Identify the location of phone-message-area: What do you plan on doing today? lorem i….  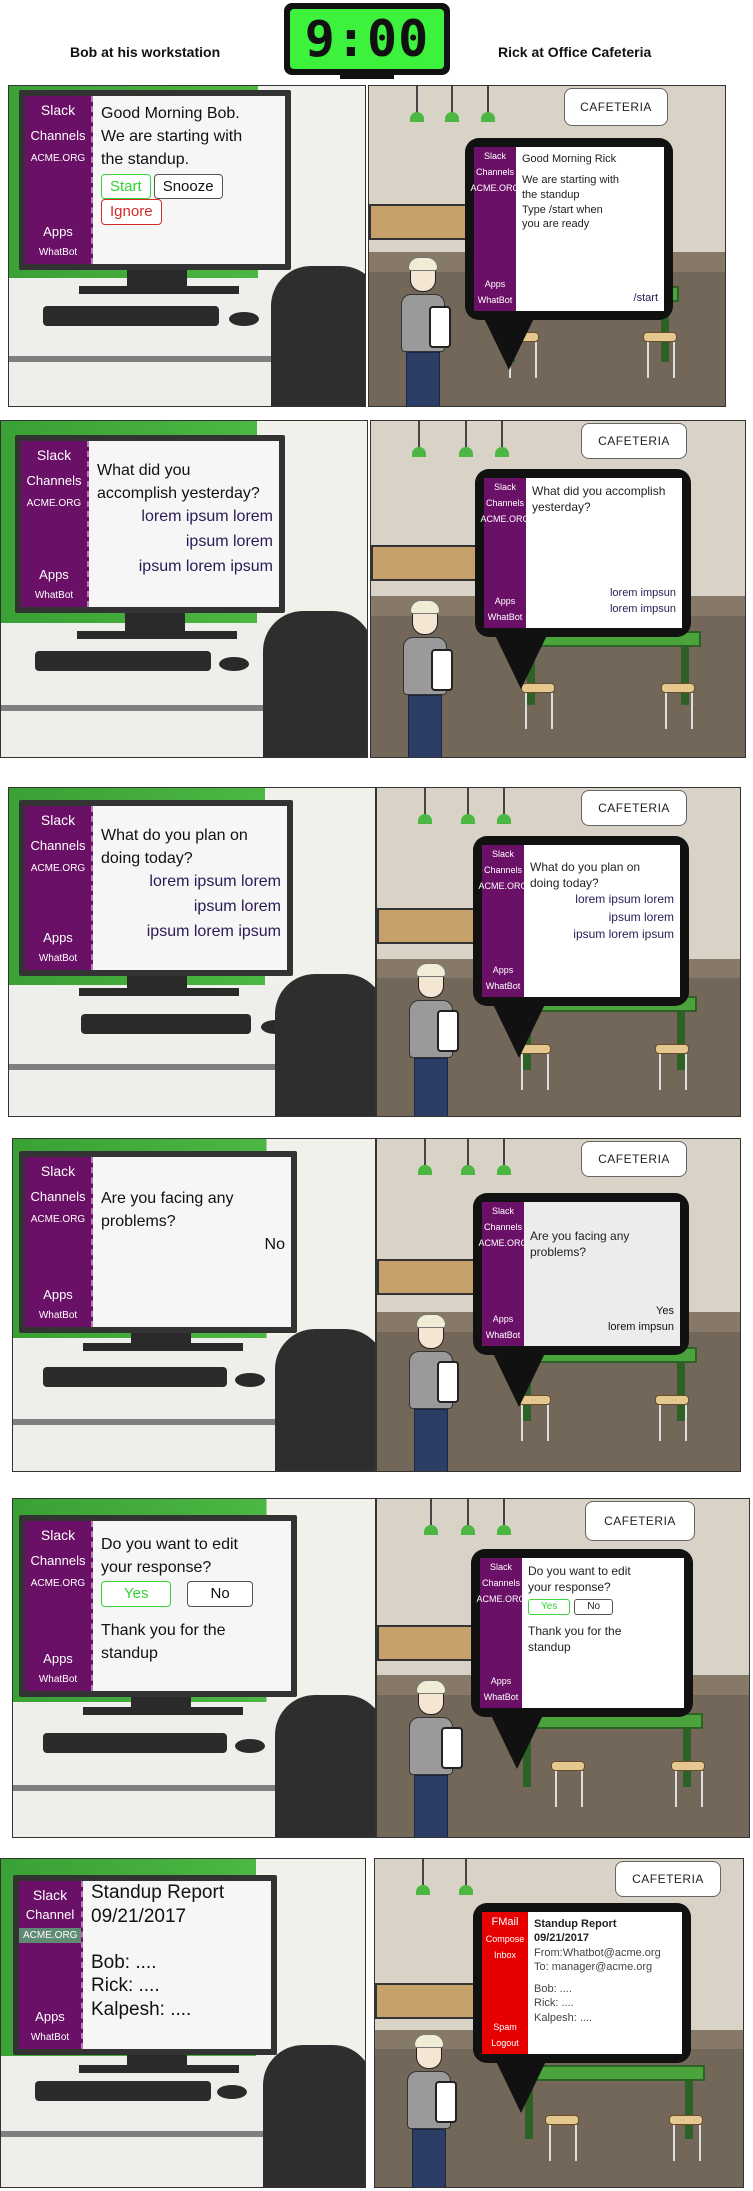
(602, 921).